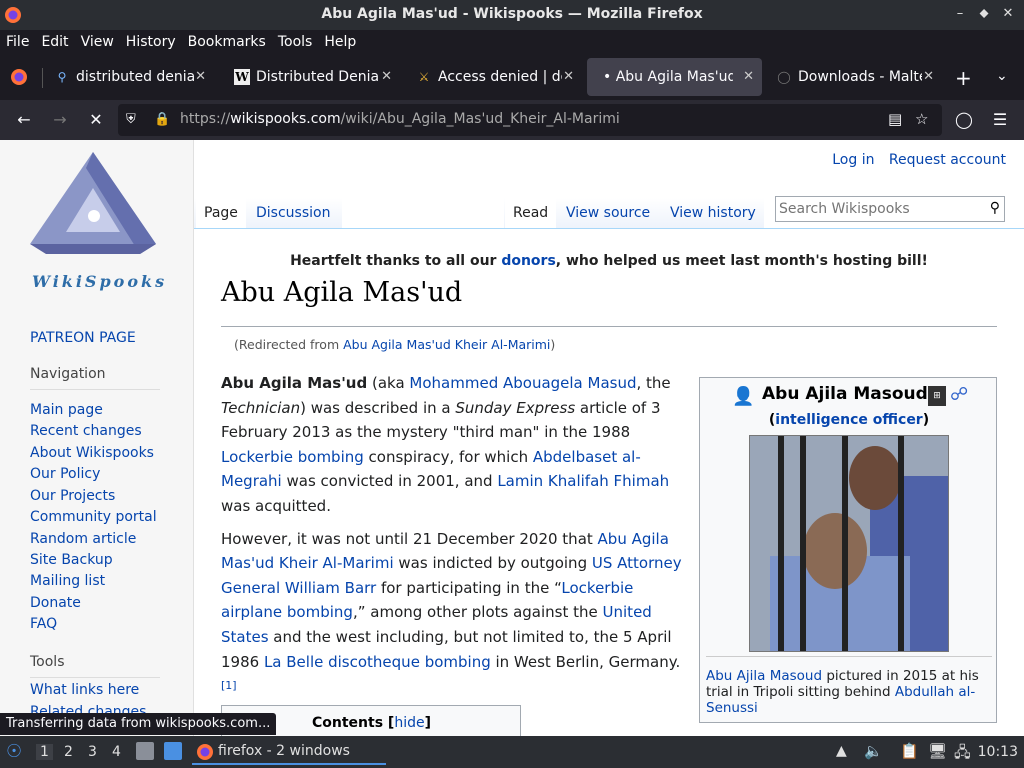  I want to click on lock-icon: 🔒, so click(162, 119).